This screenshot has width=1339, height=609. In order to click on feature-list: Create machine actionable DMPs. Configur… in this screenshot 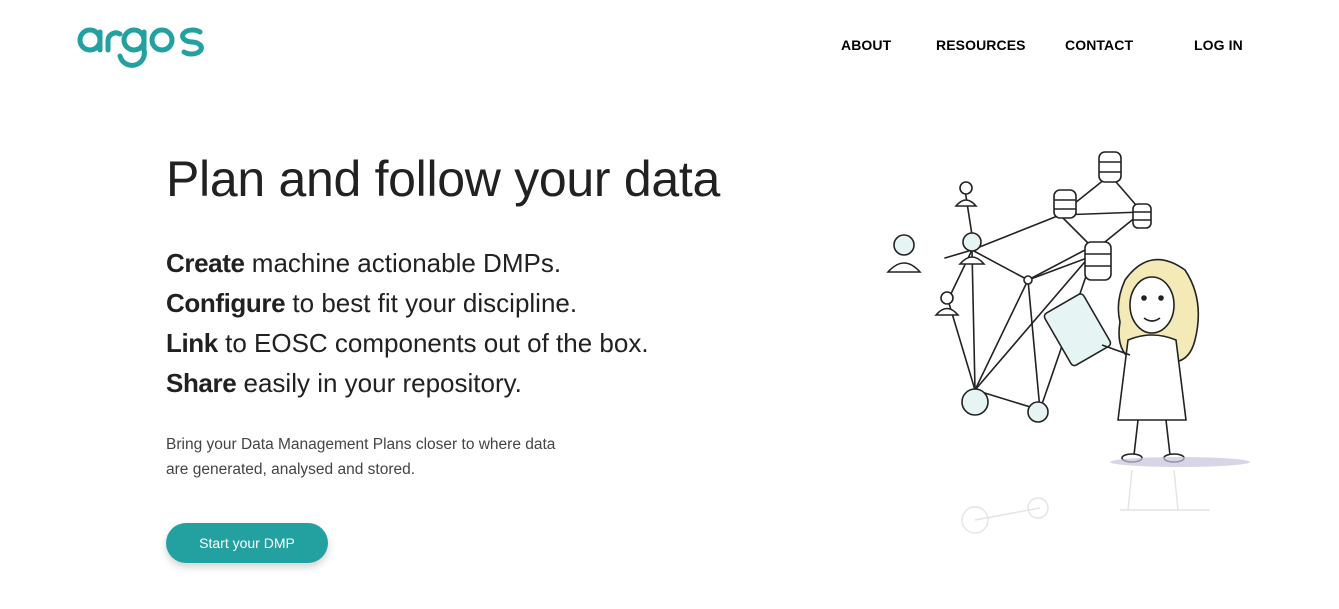, I will do `click(407, 323)`.